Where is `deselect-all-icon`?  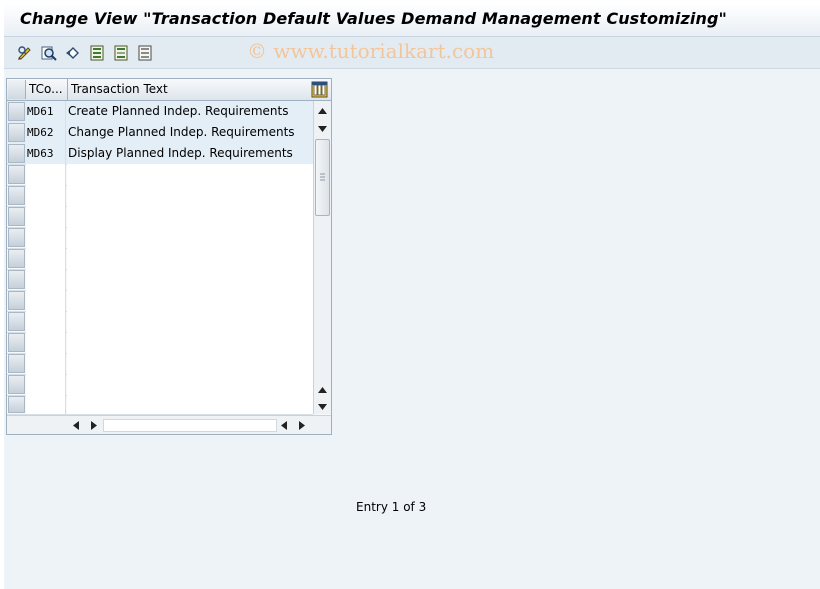 deselect-all-icon is located at coordinates (145, 53).